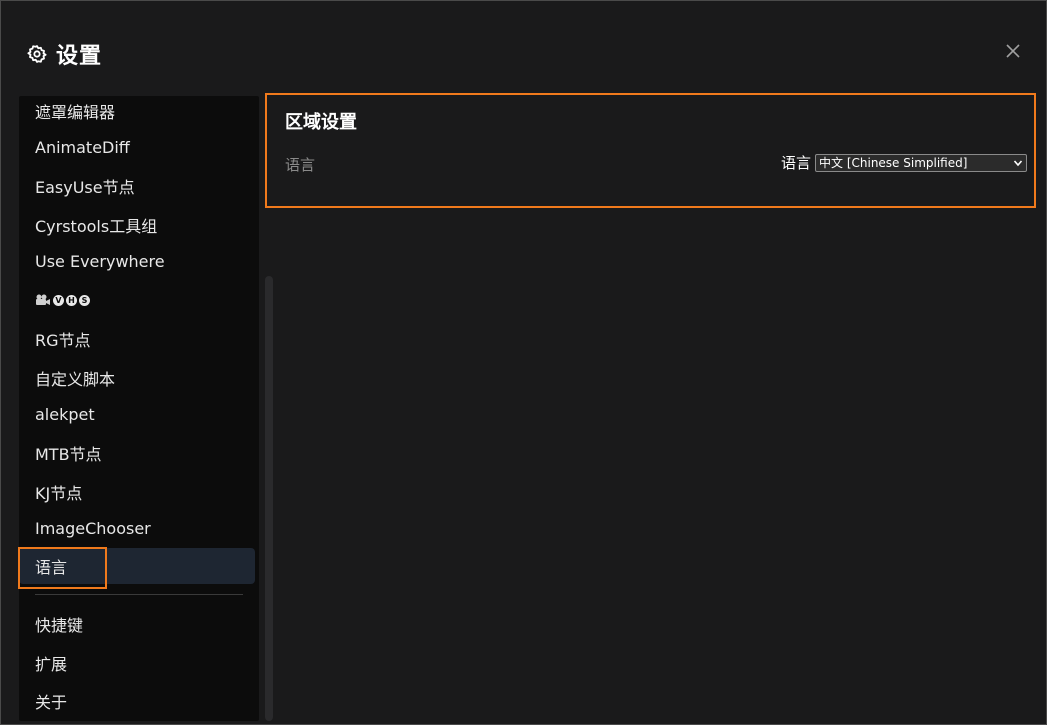 Image resolution: width=1047 pixels, height=725 pixels. What do you see at coordinates (82, 147) in the screenshot?
I see `sidebar-item-label: AnimateDiff` at bounding box center [82, 147].